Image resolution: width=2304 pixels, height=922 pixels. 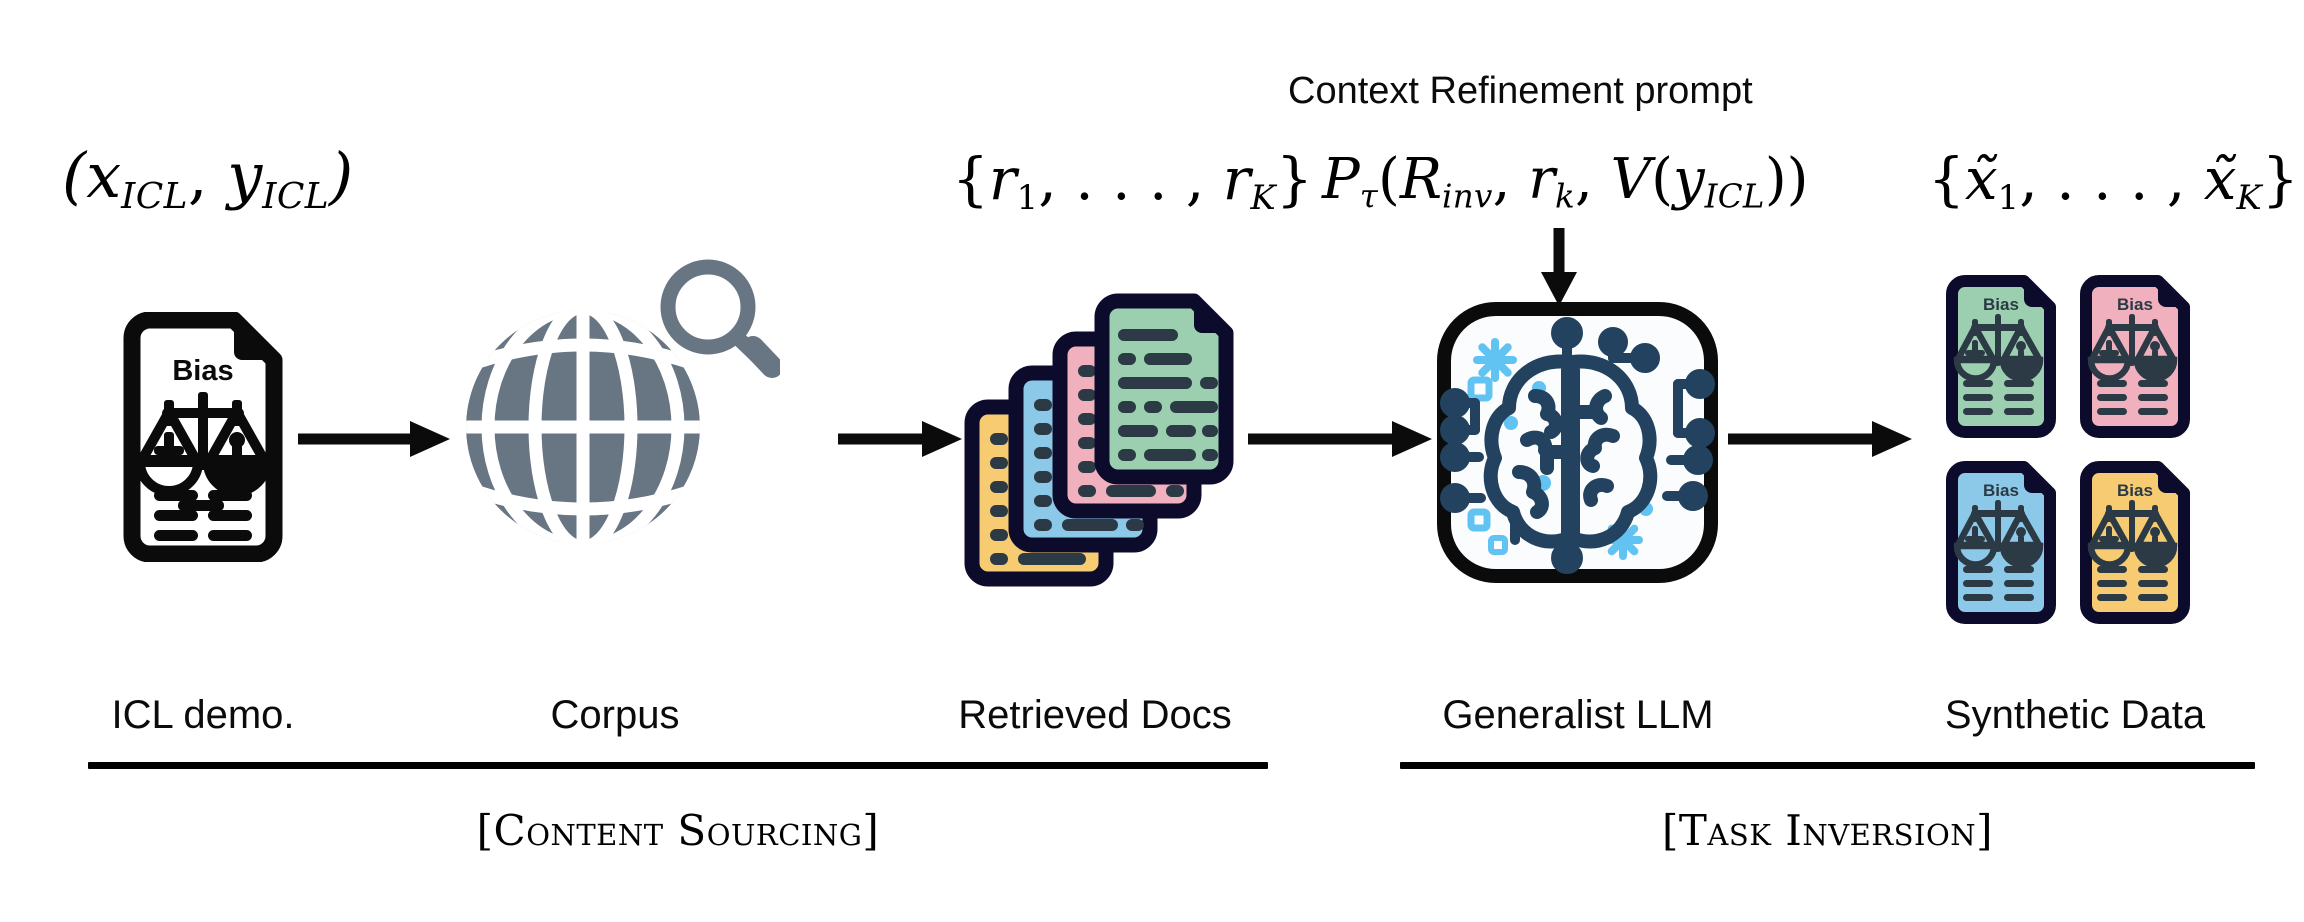 I want to click on prompt-v-symbol: V, so click(x=1631, y=179).